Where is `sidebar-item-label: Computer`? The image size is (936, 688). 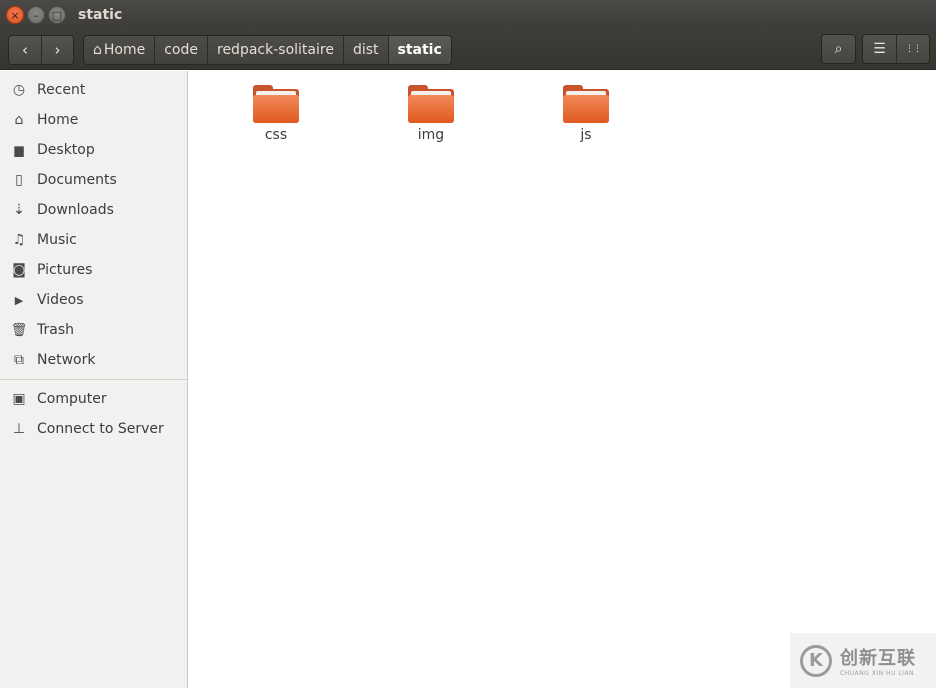
sidebar-item-label: Computer is located at coordinates (72, 399).